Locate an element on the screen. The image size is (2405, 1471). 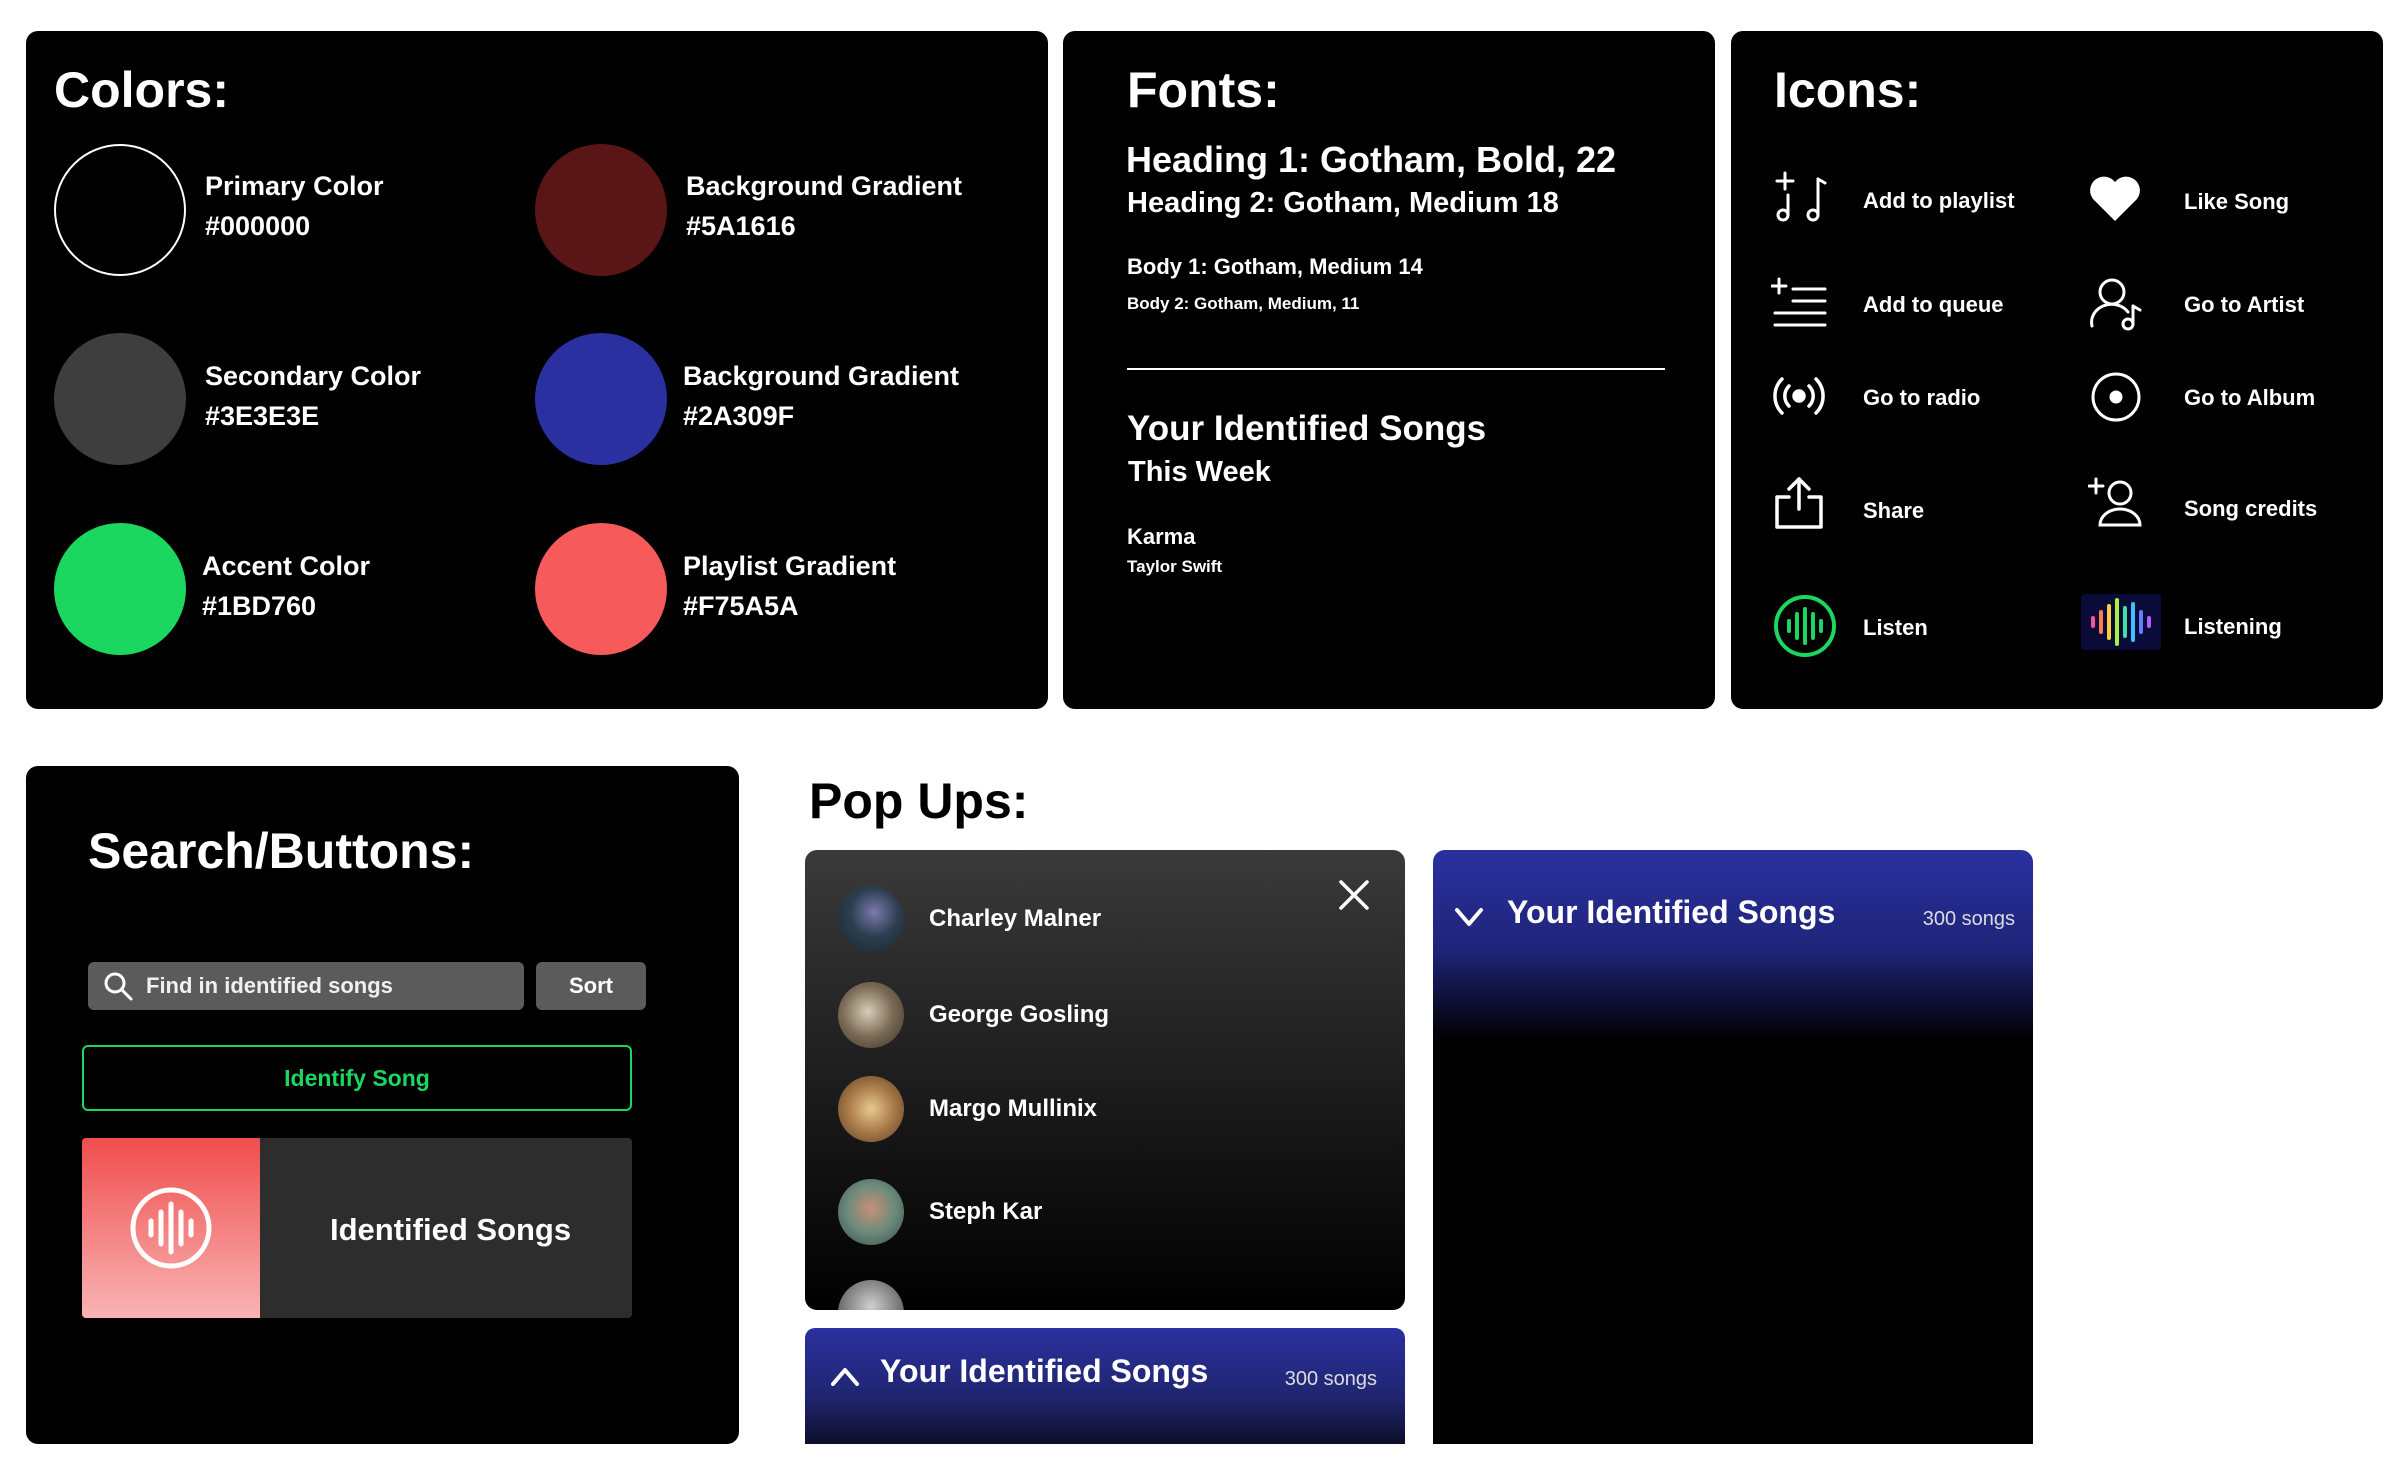
collapsed-songs-bar: Your Identified Songs 300 songs is located at coordinates (1105, 1386).